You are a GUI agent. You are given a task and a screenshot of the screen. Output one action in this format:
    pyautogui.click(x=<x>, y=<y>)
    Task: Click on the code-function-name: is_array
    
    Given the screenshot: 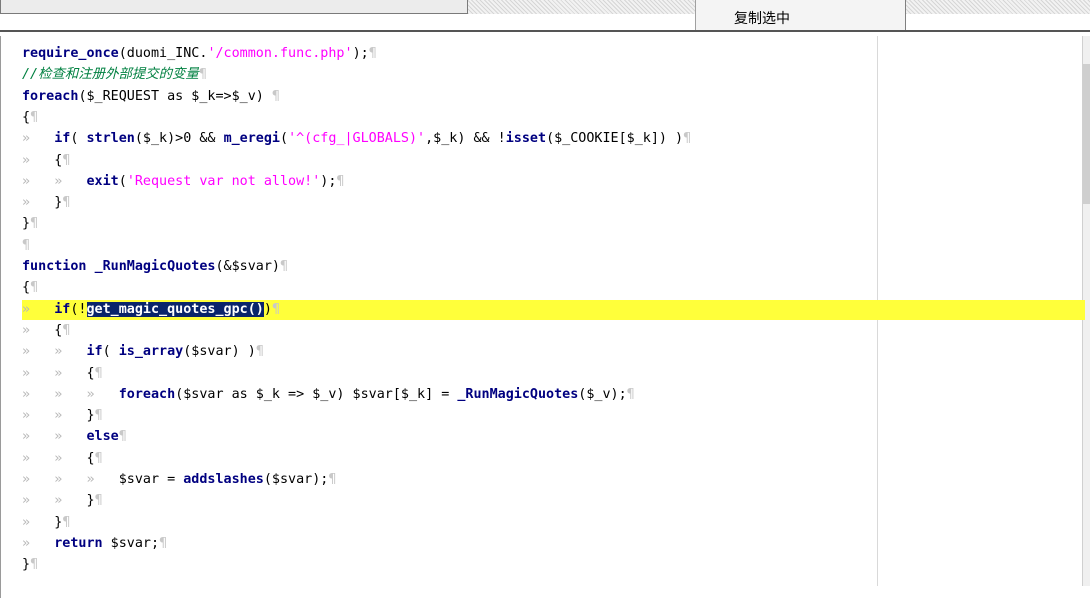 What is the action you would take?
    pyautogui.click(x=151, y=352)
    